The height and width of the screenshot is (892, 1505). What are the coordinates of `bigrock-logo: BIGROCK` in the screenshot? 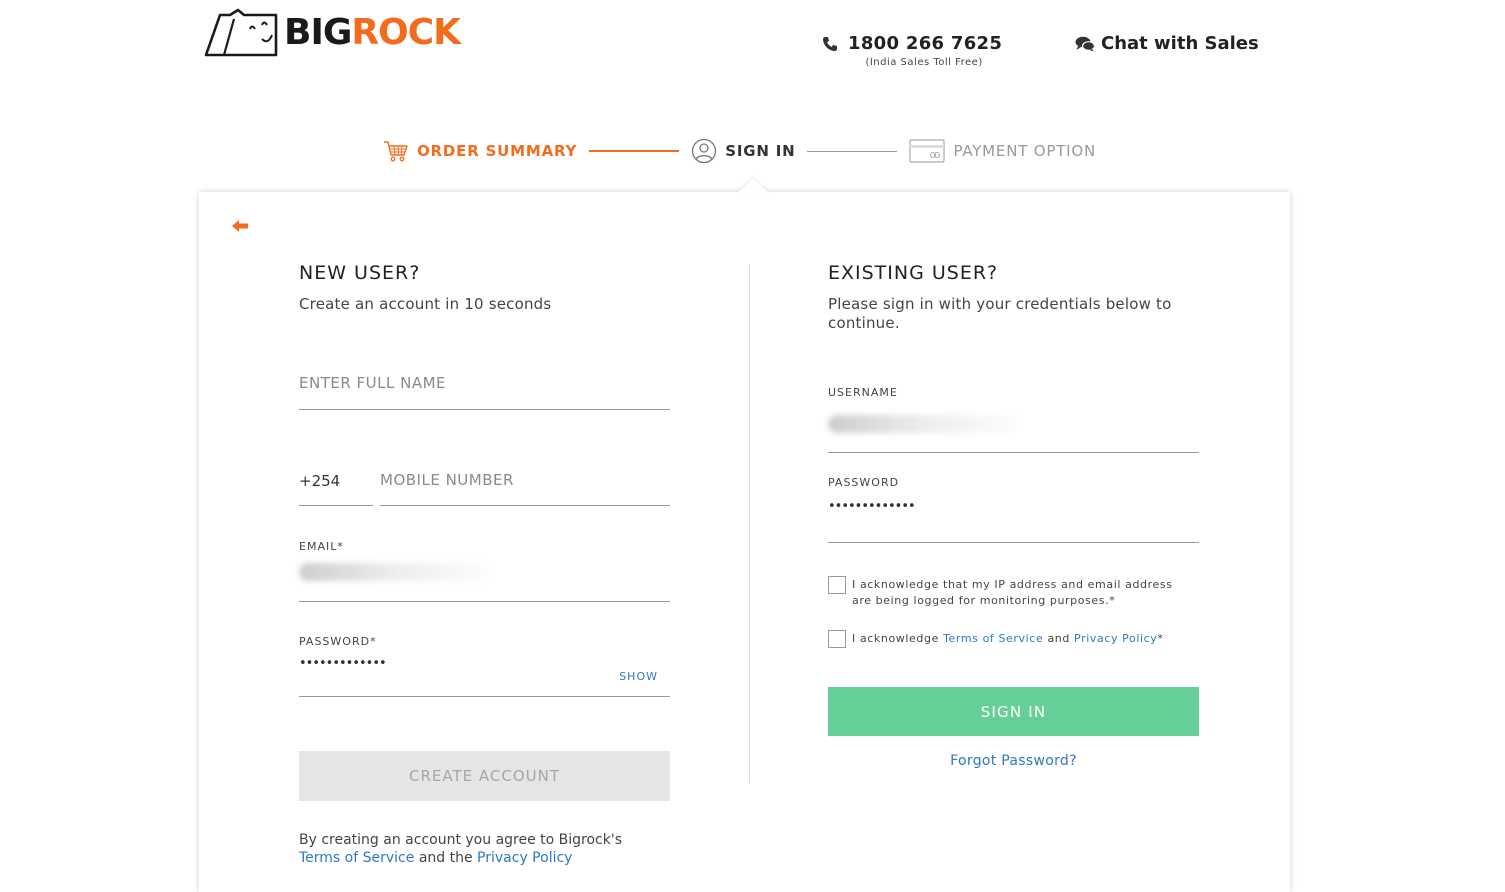 It's located at (332, 32).